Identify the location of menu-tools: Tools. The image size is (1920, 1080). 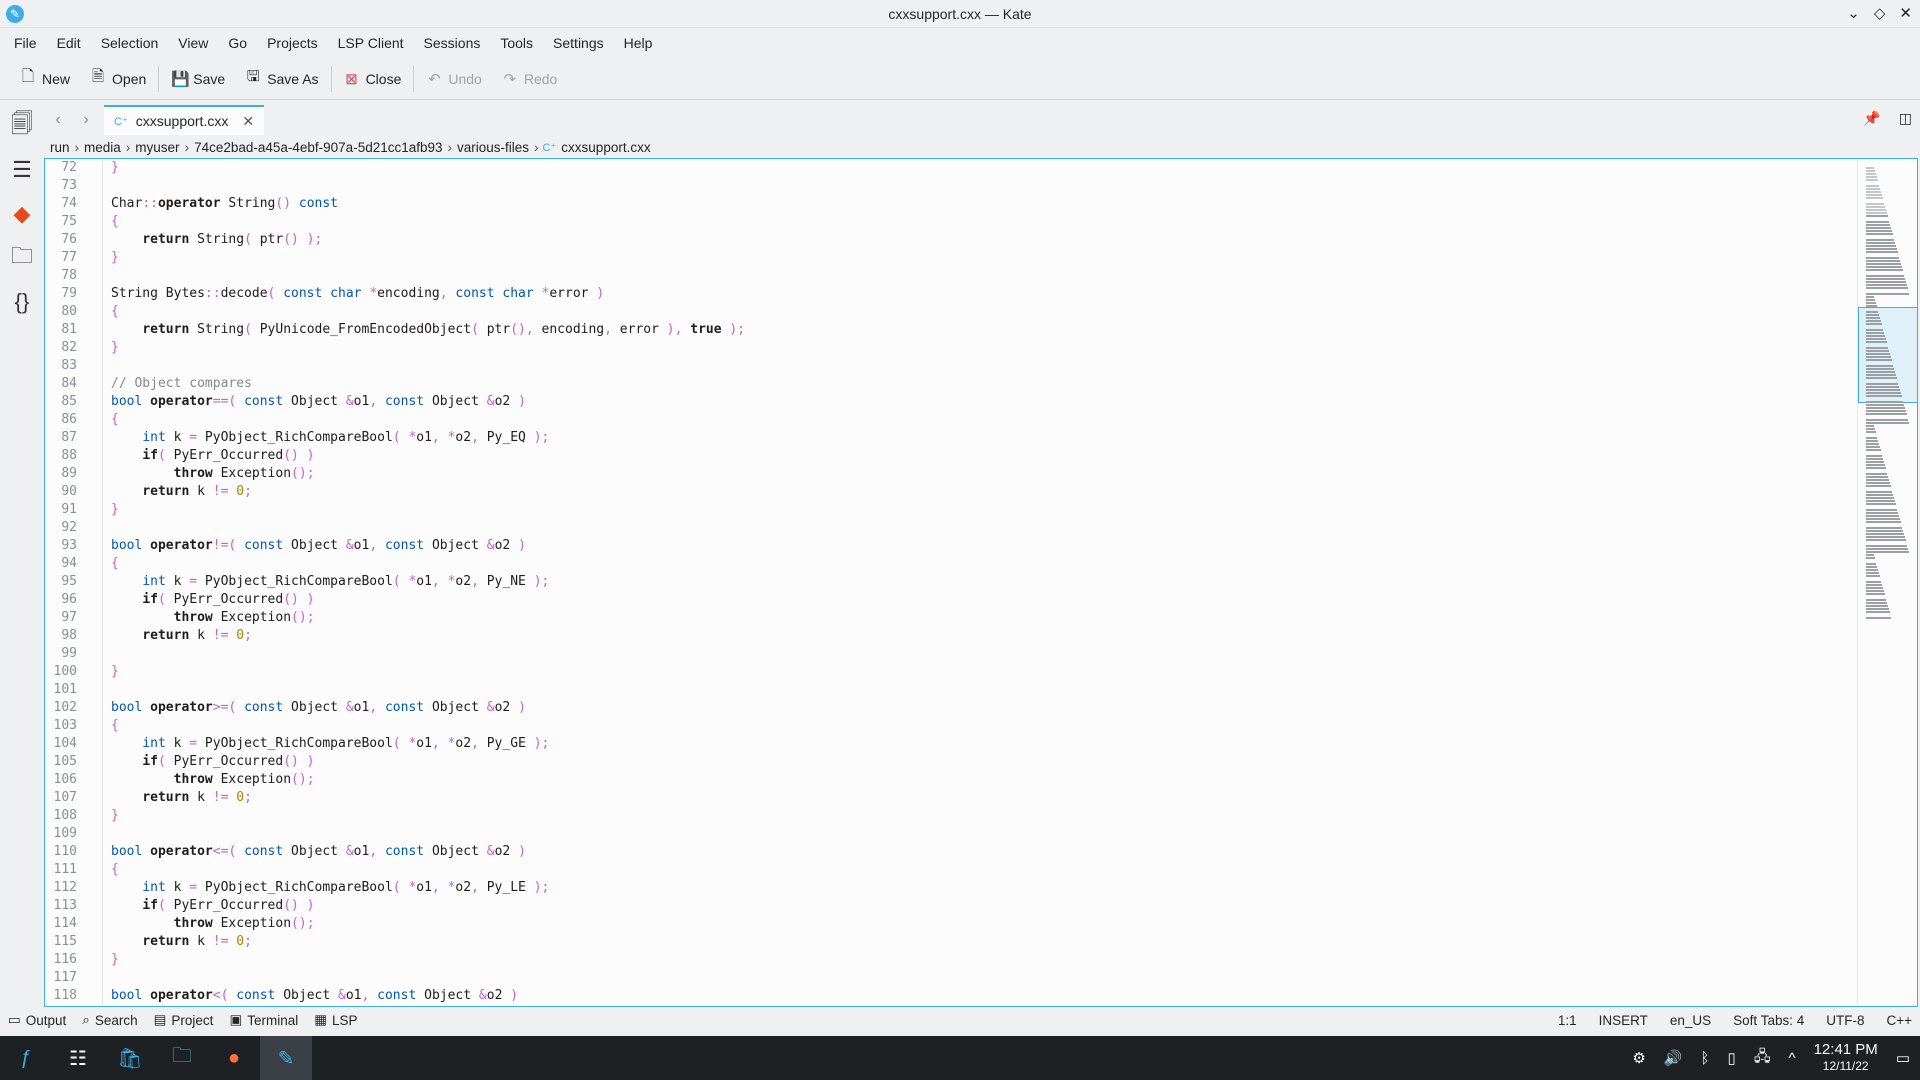
(516, 43).